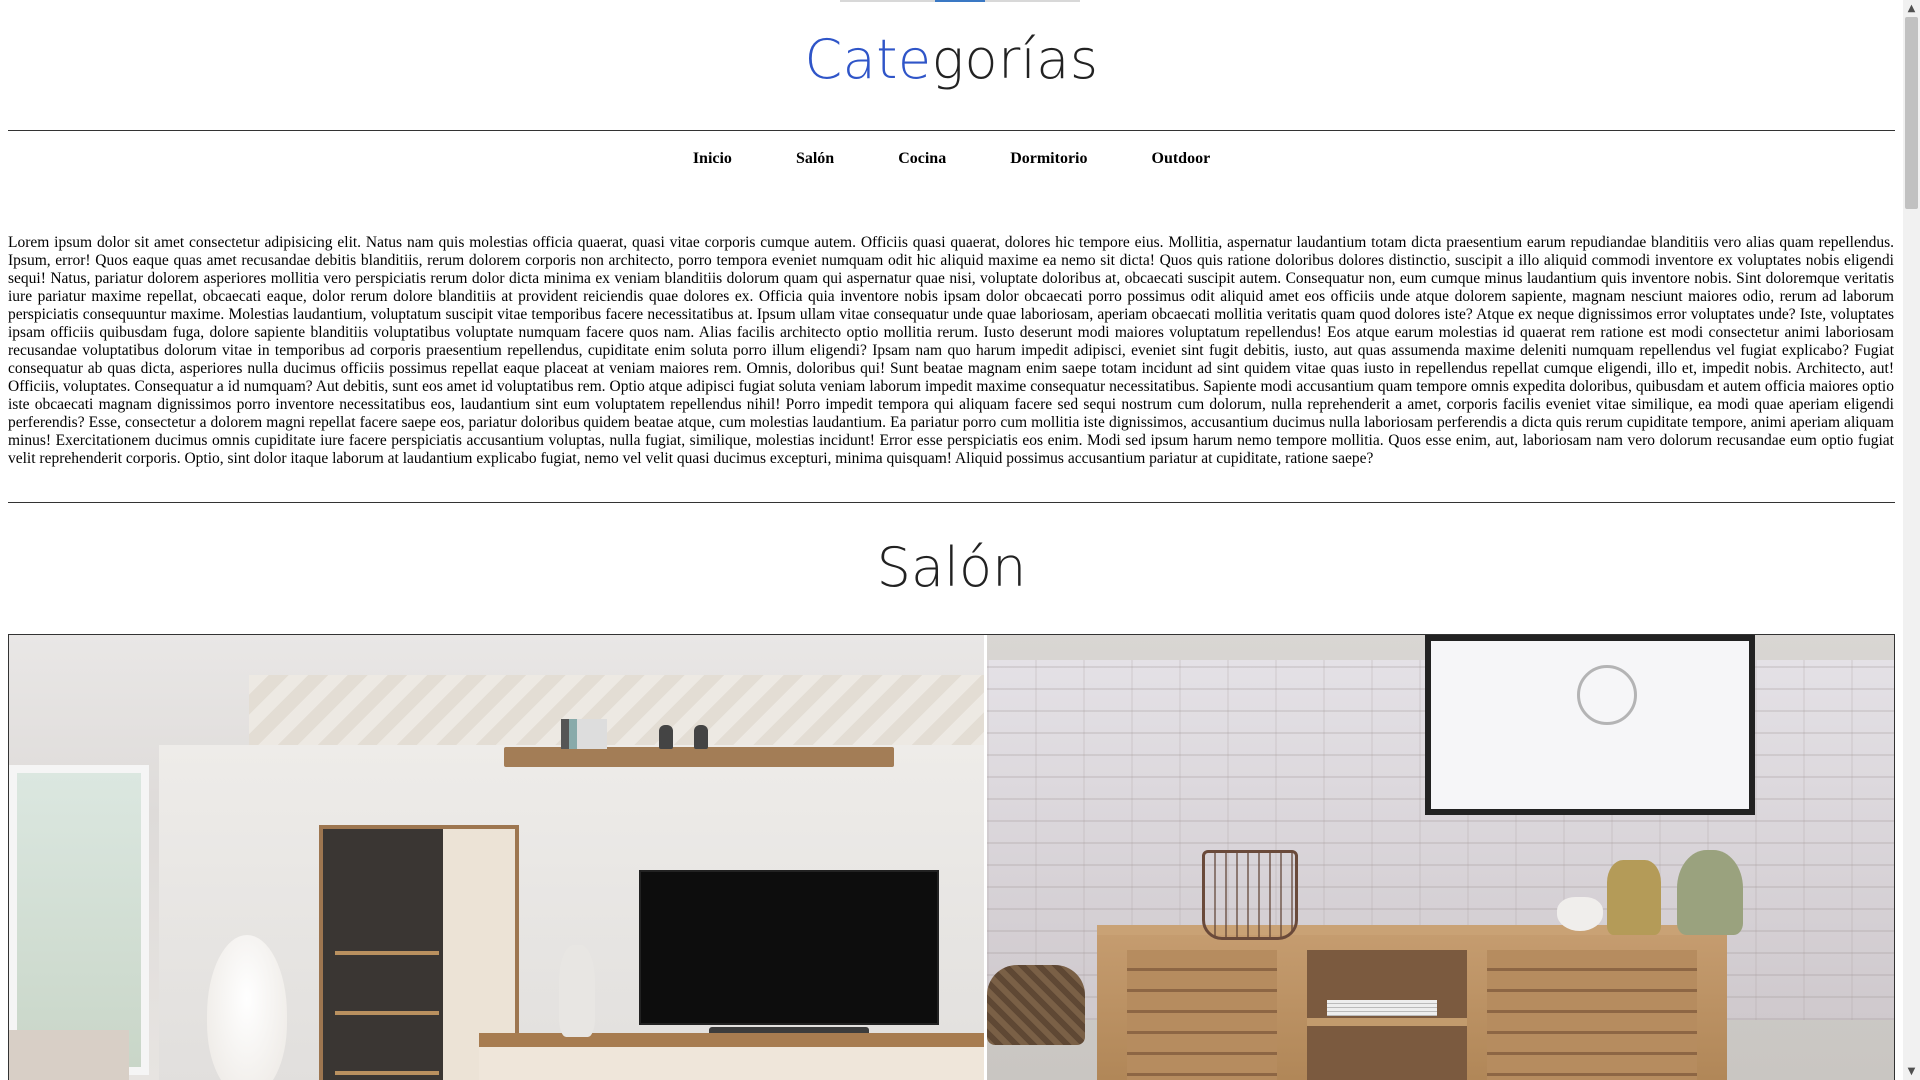 The height and width of the screenshot is (1080, 1920). Describe the element at coordinates (1710, 892) in the screenshot. I see `photo-green-jar` at that location.